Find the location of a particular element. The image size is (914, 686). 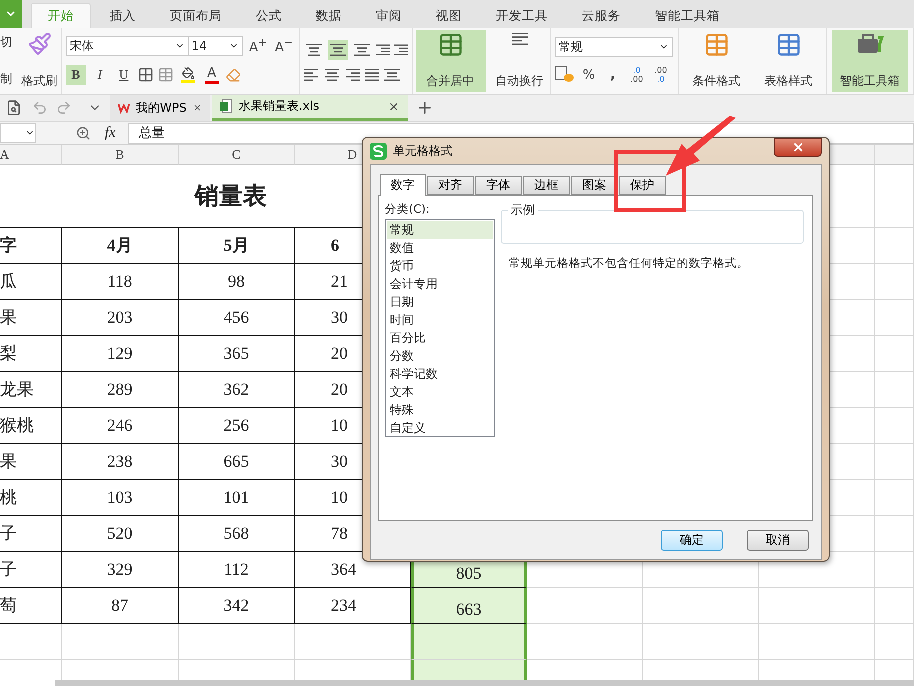

column-header: A is located at coordinates (31, 155).